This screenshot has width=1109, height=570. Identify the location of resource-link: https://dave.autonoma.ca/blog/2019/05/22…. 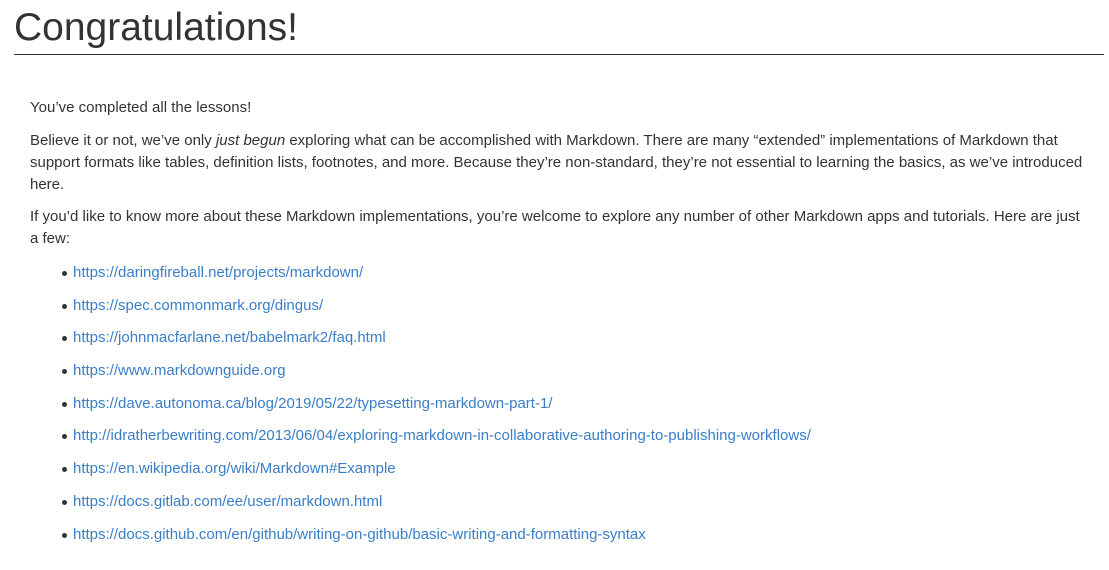
(312, 404).